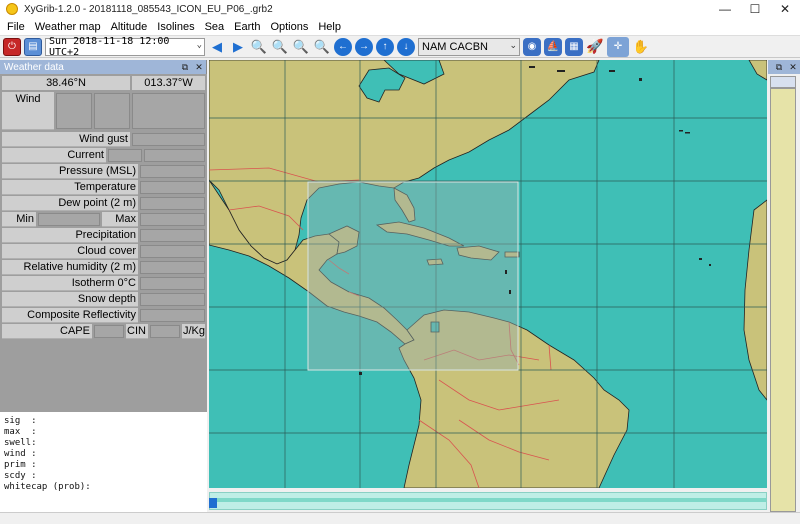  What do you see at coordinates (329, 27) in the screenshot?
I see `menu-help: Help` at bounding box center [329, 27].